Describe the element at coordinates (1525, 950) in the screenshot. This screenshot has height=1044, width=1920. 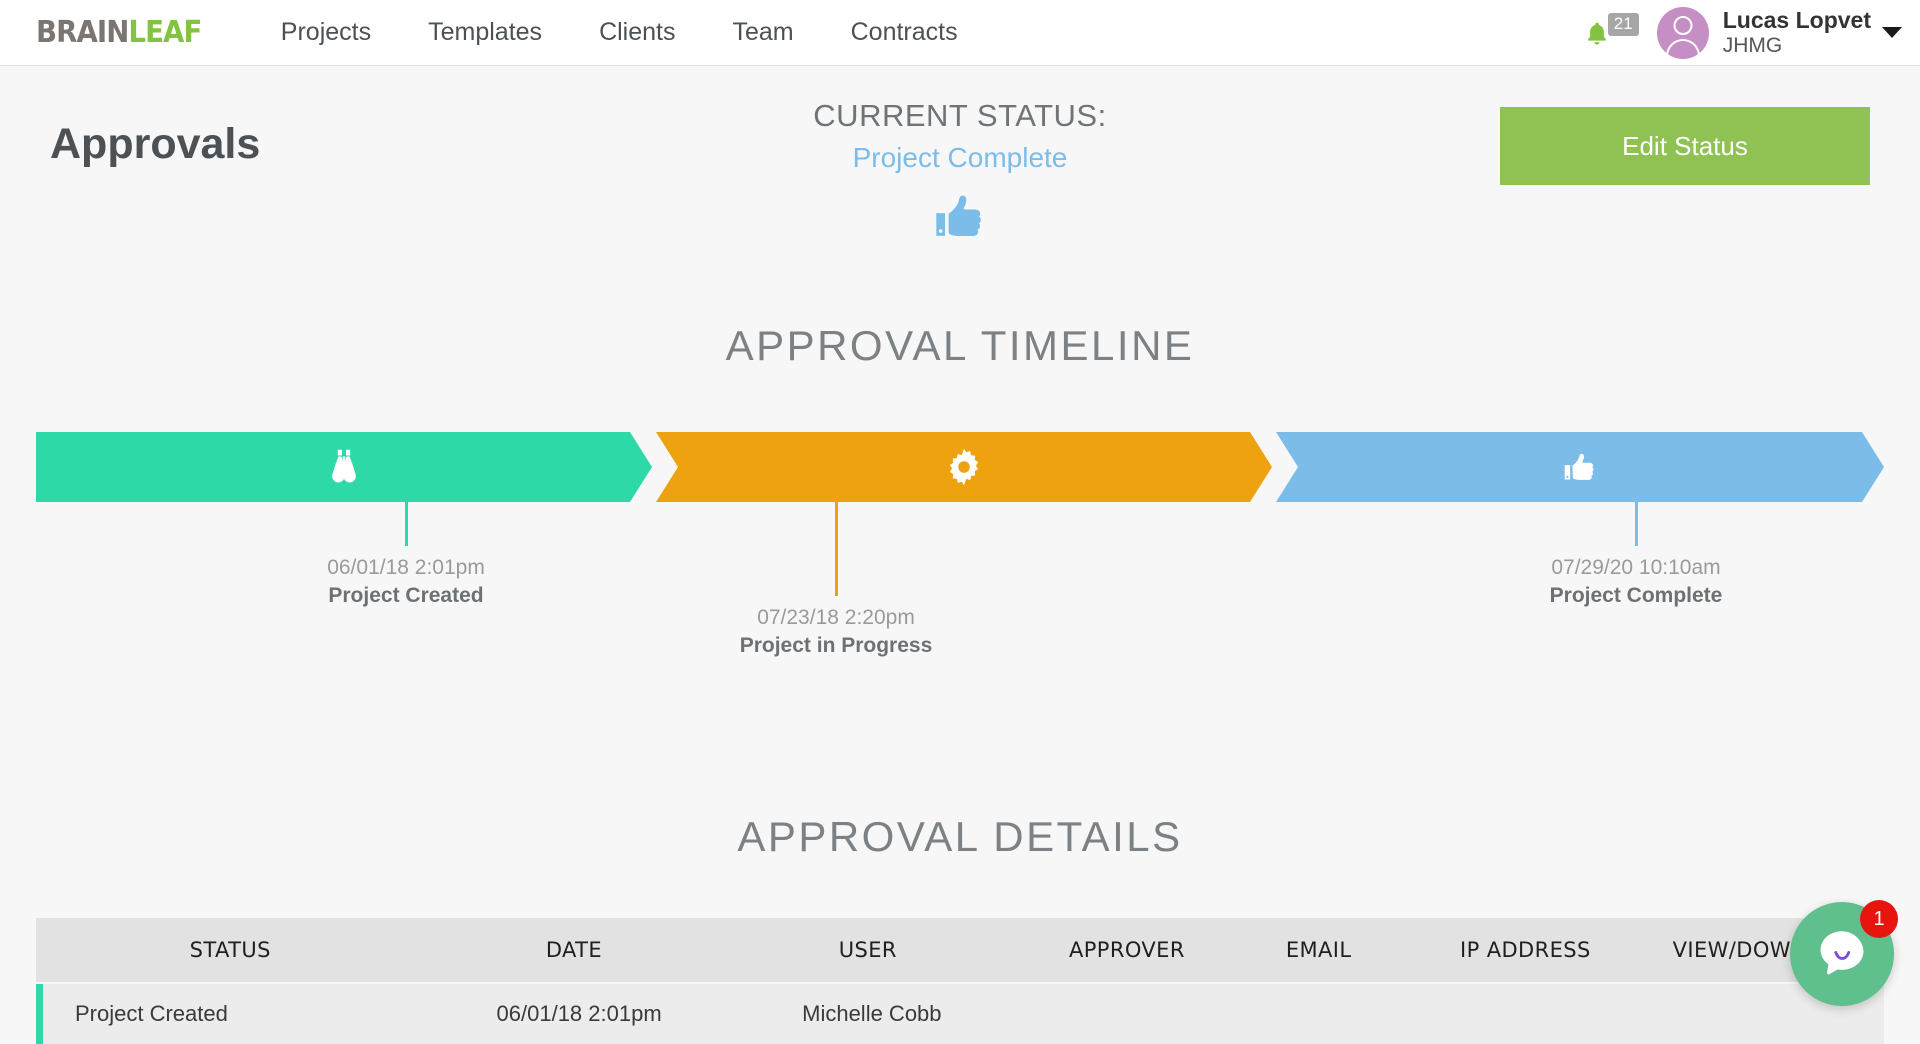
I see `column-header-ip-address: IP ADDRESS` at that location.